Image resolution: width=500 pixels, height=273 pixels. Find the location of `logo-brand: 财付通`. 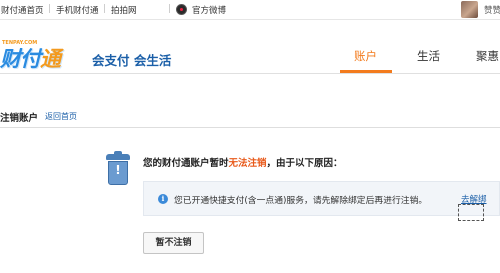

logo-brand: 财付通 is located at coordinates (30, 58).